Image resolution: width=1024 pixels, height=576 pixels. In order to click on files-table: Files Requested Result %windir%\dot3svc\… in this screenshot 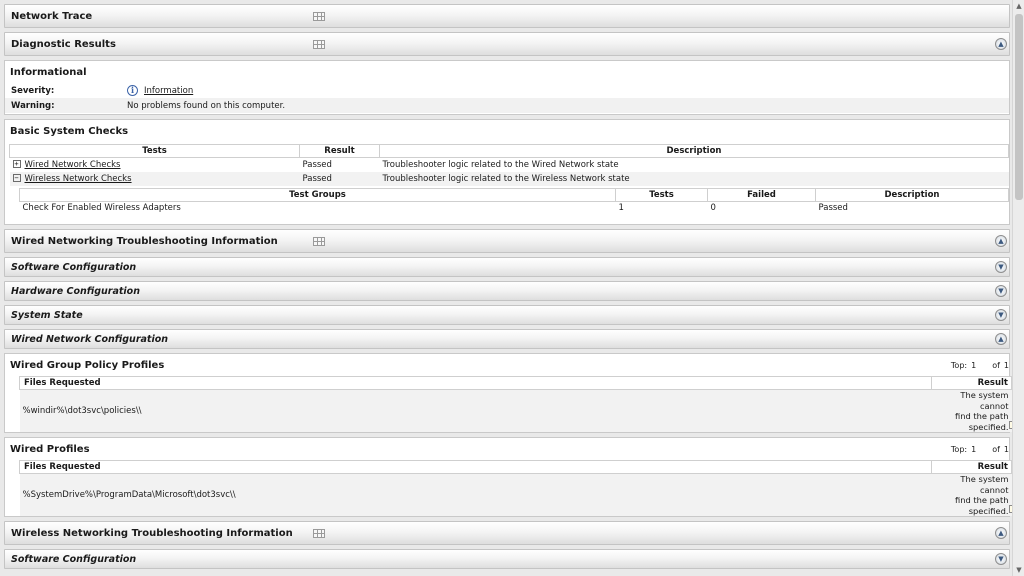, I will do `click(517, 404)`.